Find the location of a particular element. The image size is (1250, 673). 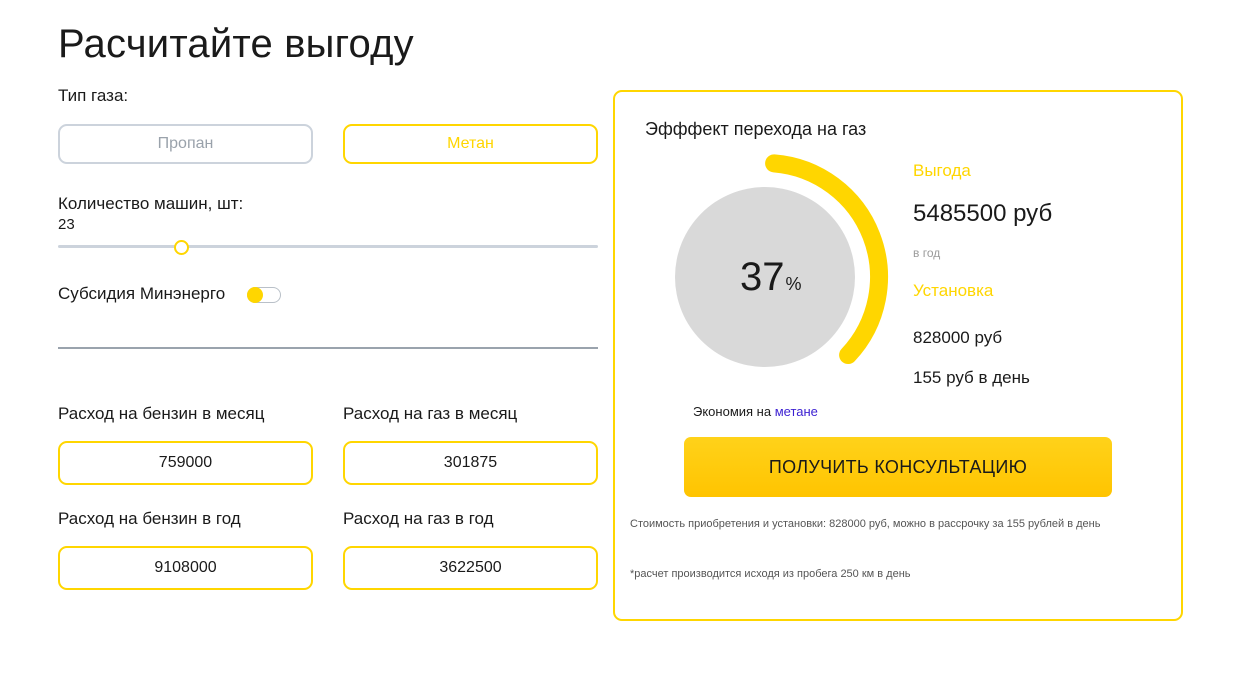

savings-percent-value: 37 is located at coordinates (762, 277).